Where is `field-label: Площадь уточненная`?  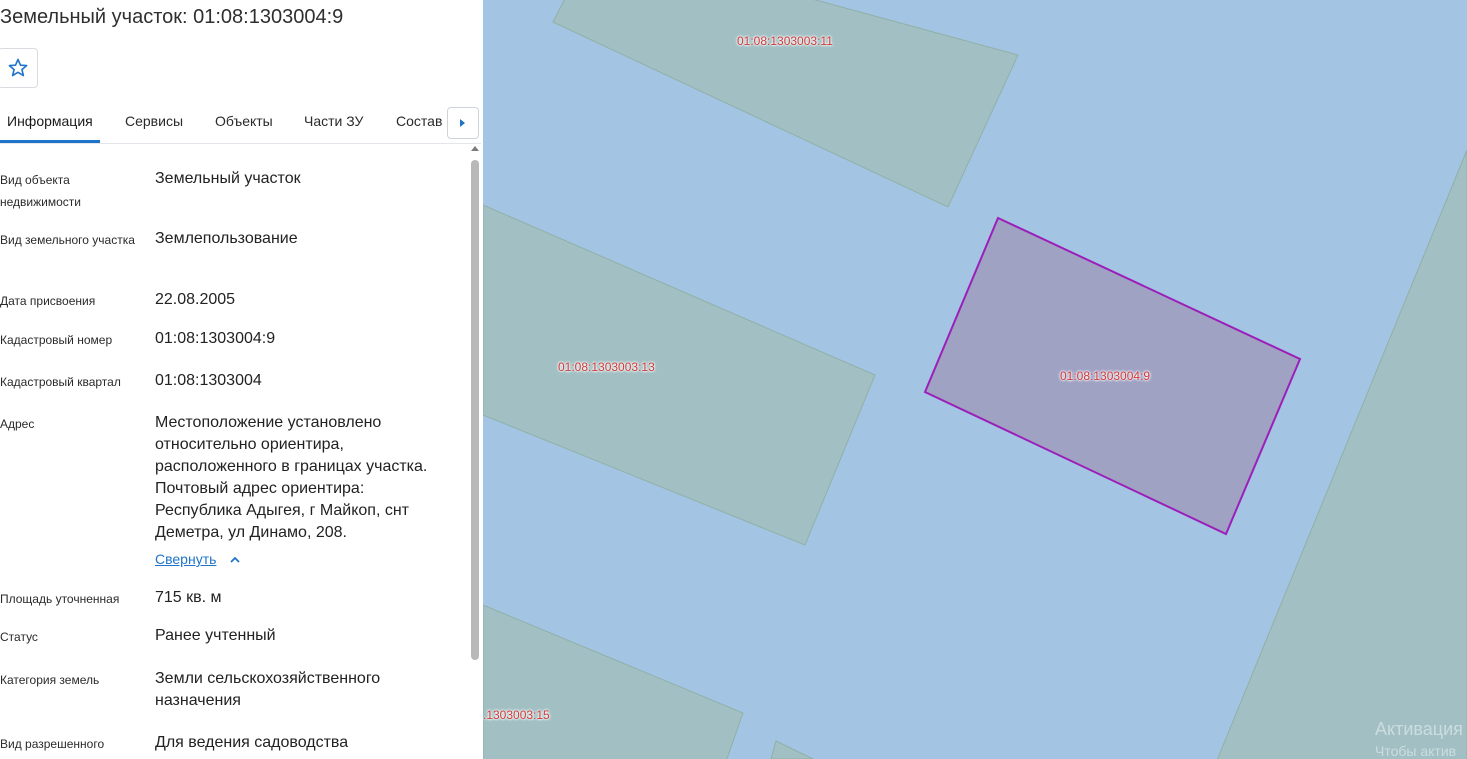 field-label: Площадь уточненная is located at coordinates (60, 599).